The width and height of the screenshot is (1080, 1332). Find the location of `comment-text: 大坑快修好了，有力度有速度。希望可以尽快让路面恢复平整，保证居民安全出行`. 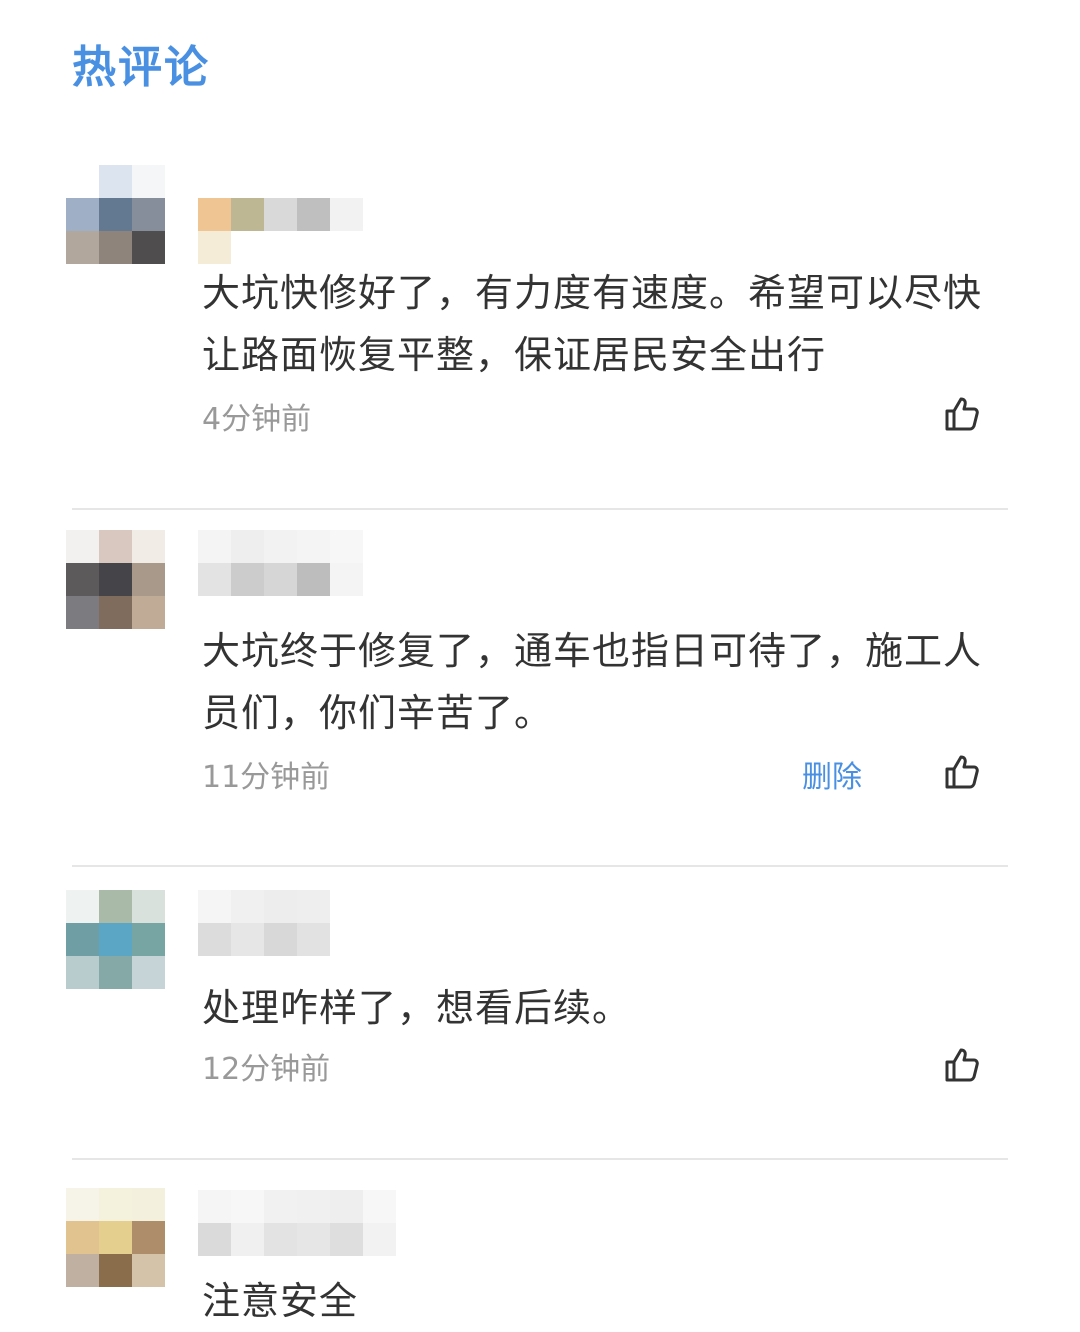

comment-text: 大坑快修好了，有力度有速度。希望可以尽快让路面恢复平整，保证居民安全出行 is located at coordinates (592, 324).